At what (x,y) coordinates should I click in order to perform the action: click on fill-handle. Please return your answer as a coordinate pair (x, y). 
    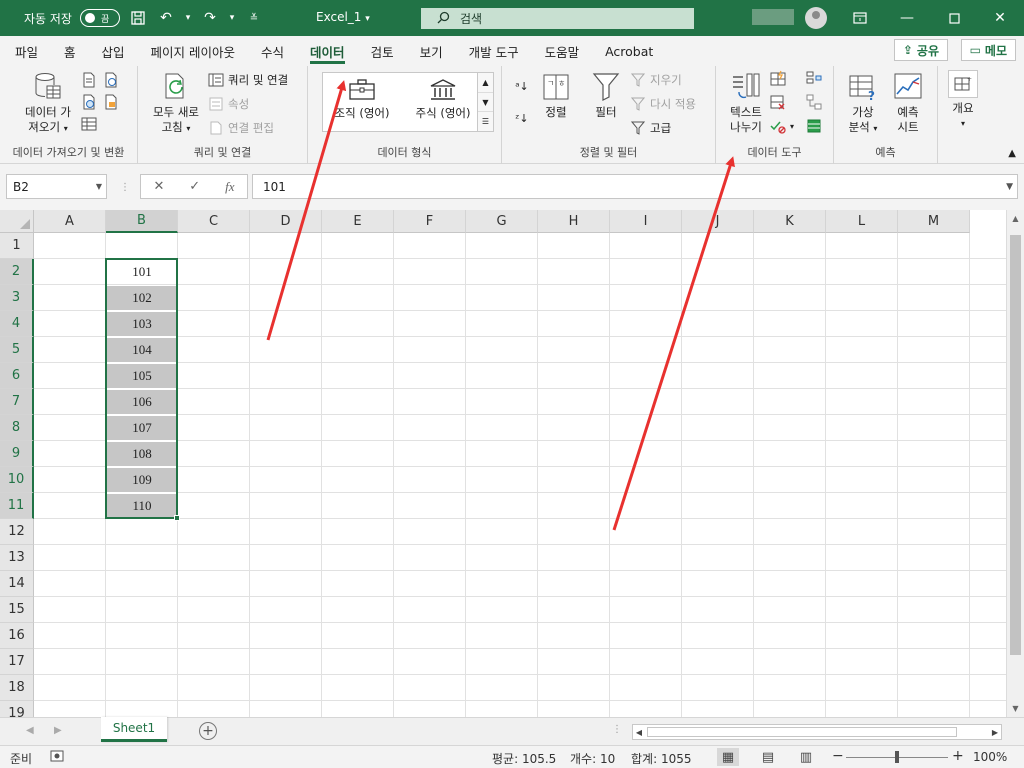
    Looking at the image, I should click on (177, 518).